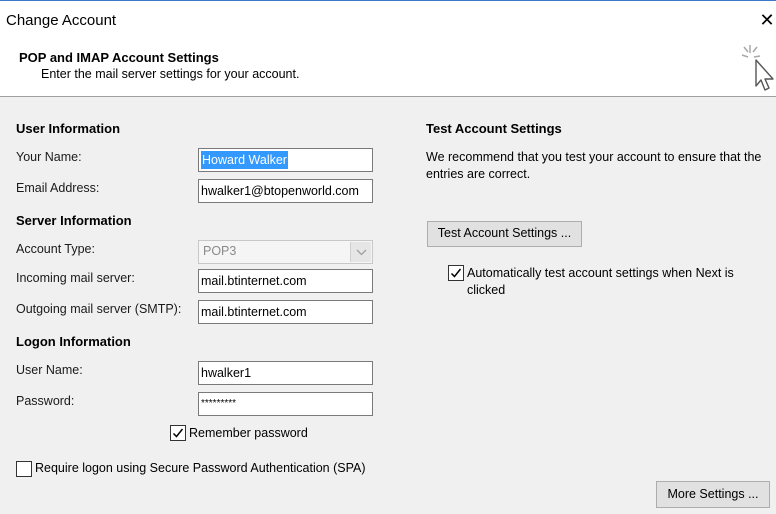 Image resolution: width=776 pixels, height=514 pixels. What do you see at coordinates (24, 469) in the screenshot?
I see `spa-checkbox` at bounding box center [24, 469].